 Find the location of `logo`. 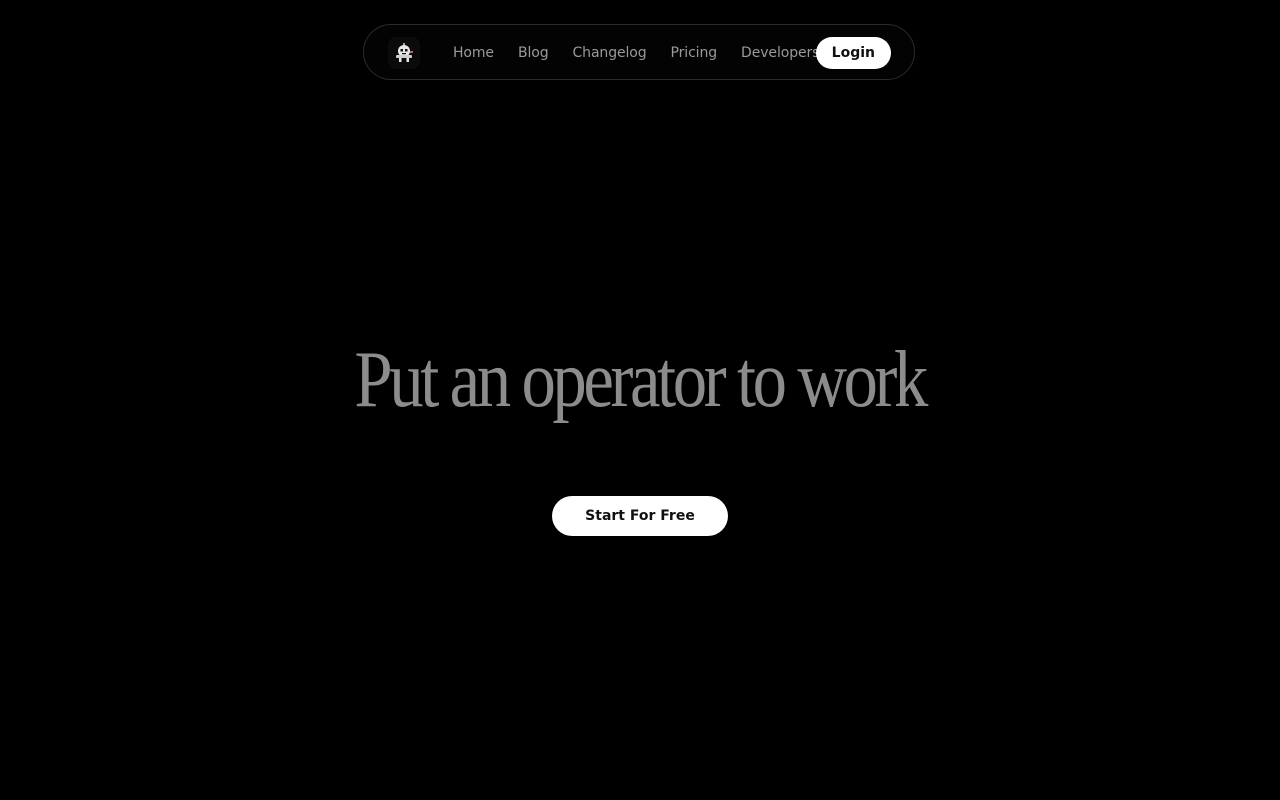

logo is located at coordinates (404, 53).